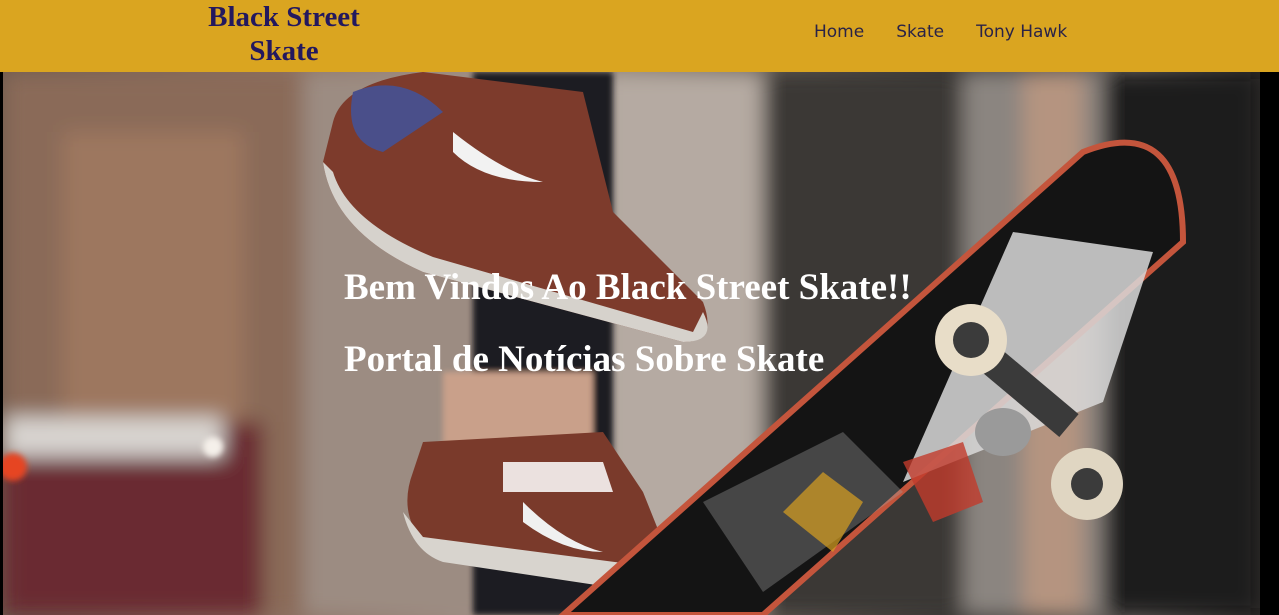  Describe the element at coordinates (956, 32) in the screenshot. I see `main-nav: Home Skate Tony Hawk` at that location.